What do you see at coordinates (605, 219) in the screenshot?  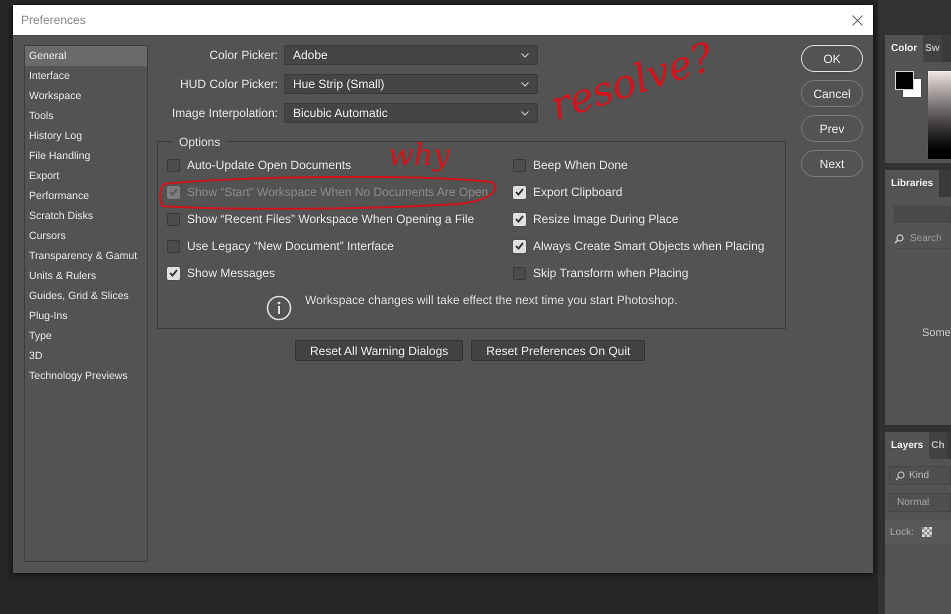 I see `checkbox-label: Resize Image During Place` at bounding box center [605, 219].